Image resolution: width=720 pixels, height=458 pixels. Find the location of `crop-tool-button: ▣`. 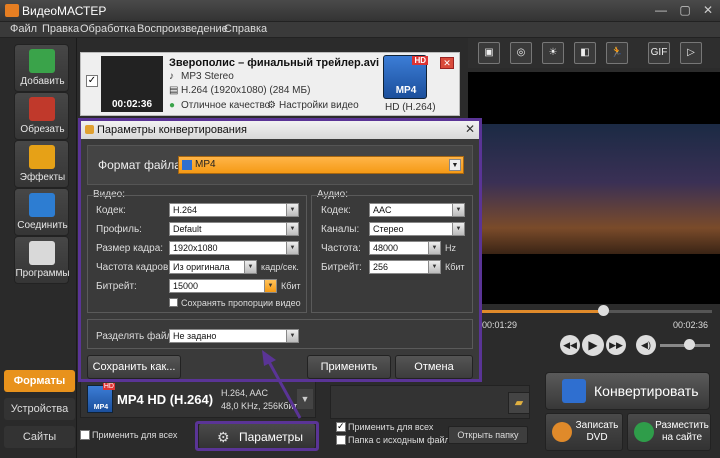

crop-tool-button: ▣ is located at coordinates (489, 53).